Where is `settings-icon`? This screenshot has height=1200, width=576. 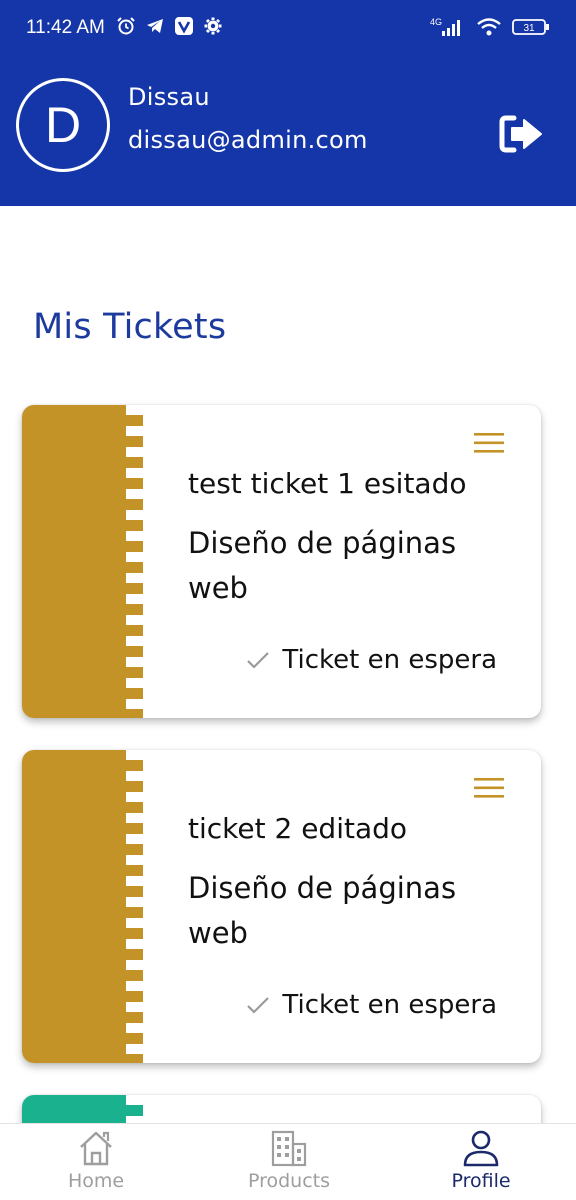 settings-icon is located at coordinates (213, 26).